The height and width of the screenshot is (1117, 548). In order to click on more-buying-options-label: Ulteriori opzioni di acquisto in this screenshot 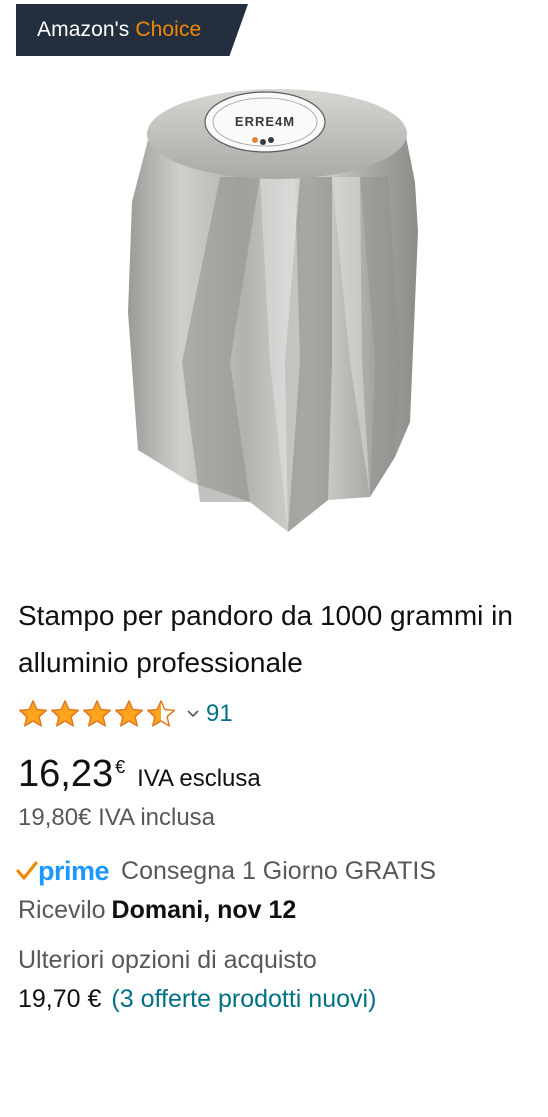, I will do `click(167, 960)`.